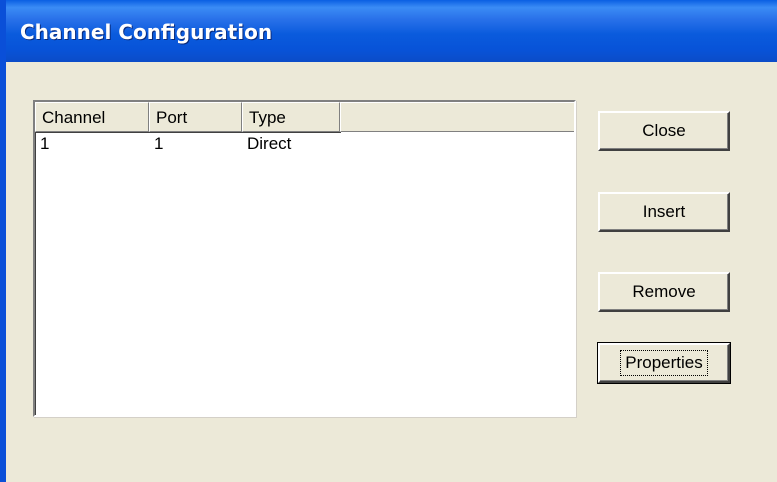  Describe the element at coordinates (664, 292) in the screenshot. I see `remove-button: Remove` at that location.